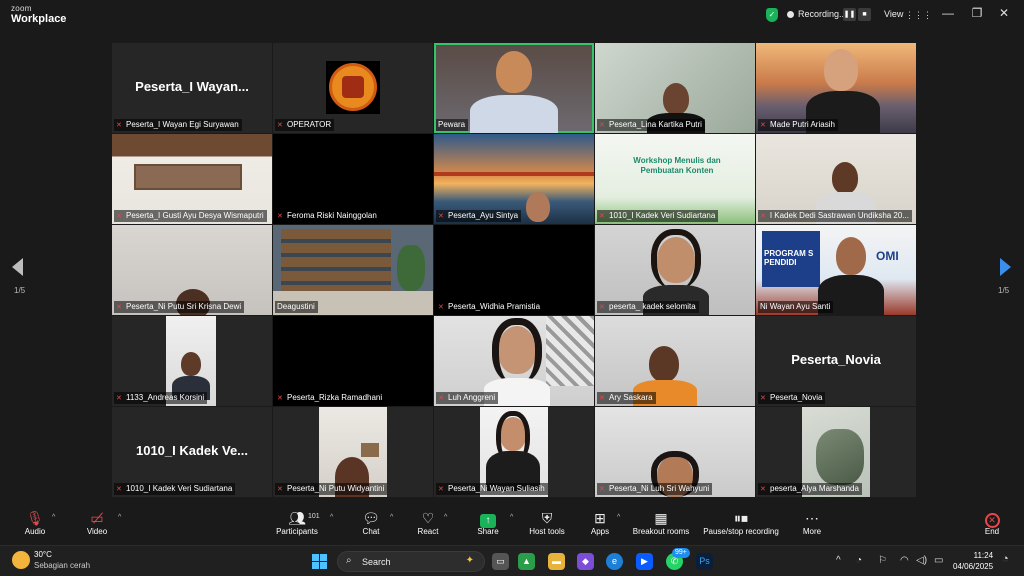 This screenshot has height=576, width=1024. I want to click on participant-tile: Peserta_Ni Putu Widyantini, so click(353, 452).